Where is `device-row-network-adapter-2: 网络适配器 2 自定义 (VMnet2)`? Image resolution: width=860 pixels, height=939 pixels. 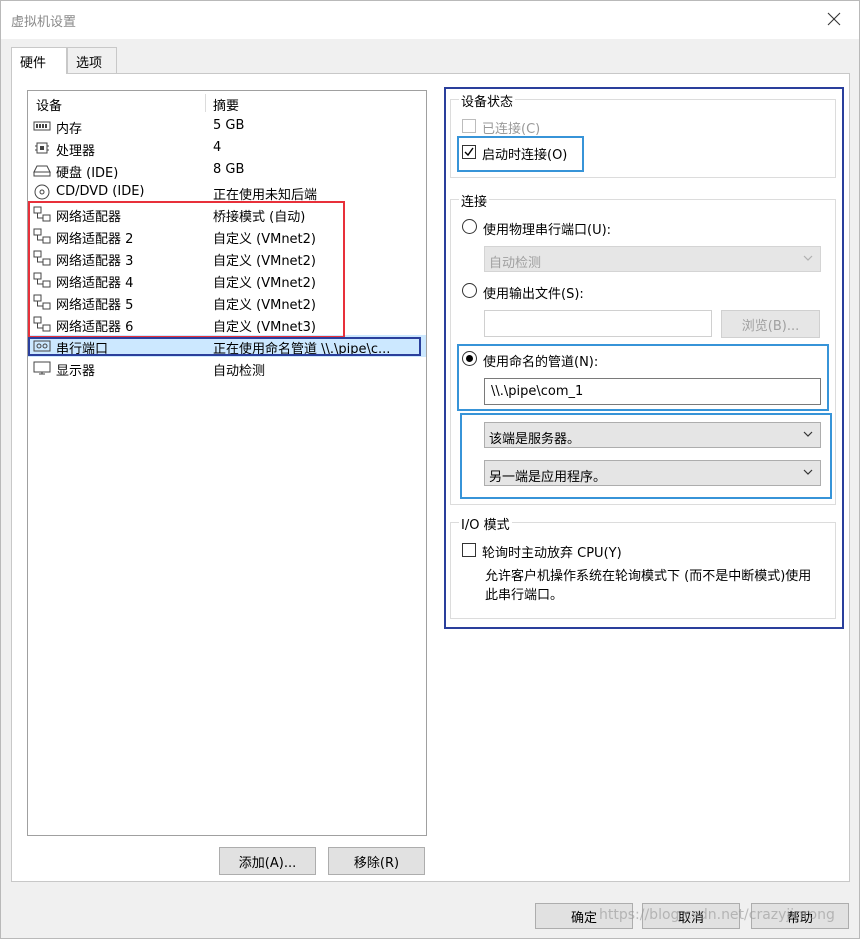 device-row-network-adapter-2: 网络适配器 2 自定义 (VMnet2) is located at coordinates (227, 236).